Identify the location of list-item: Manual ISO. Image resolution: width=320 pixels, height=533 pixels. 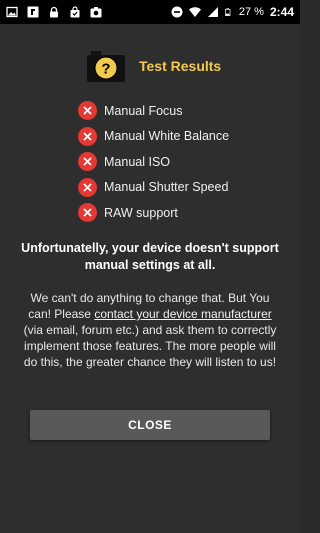
(153, 162).